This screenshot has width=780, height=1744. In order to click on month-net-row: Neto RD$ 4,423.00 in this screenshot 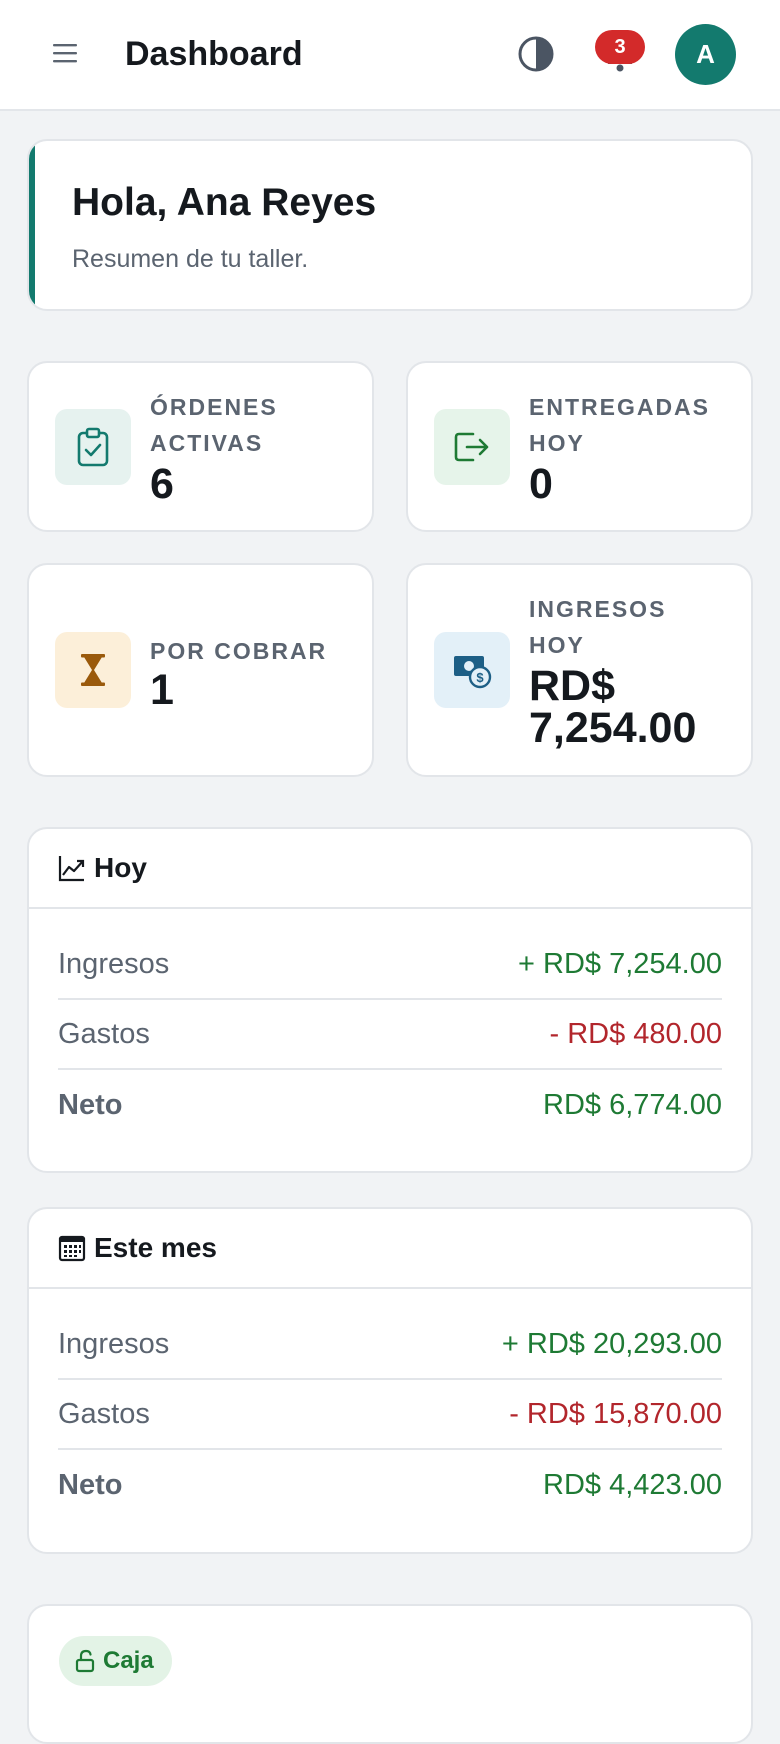, I will do `click(390, 1485)`.